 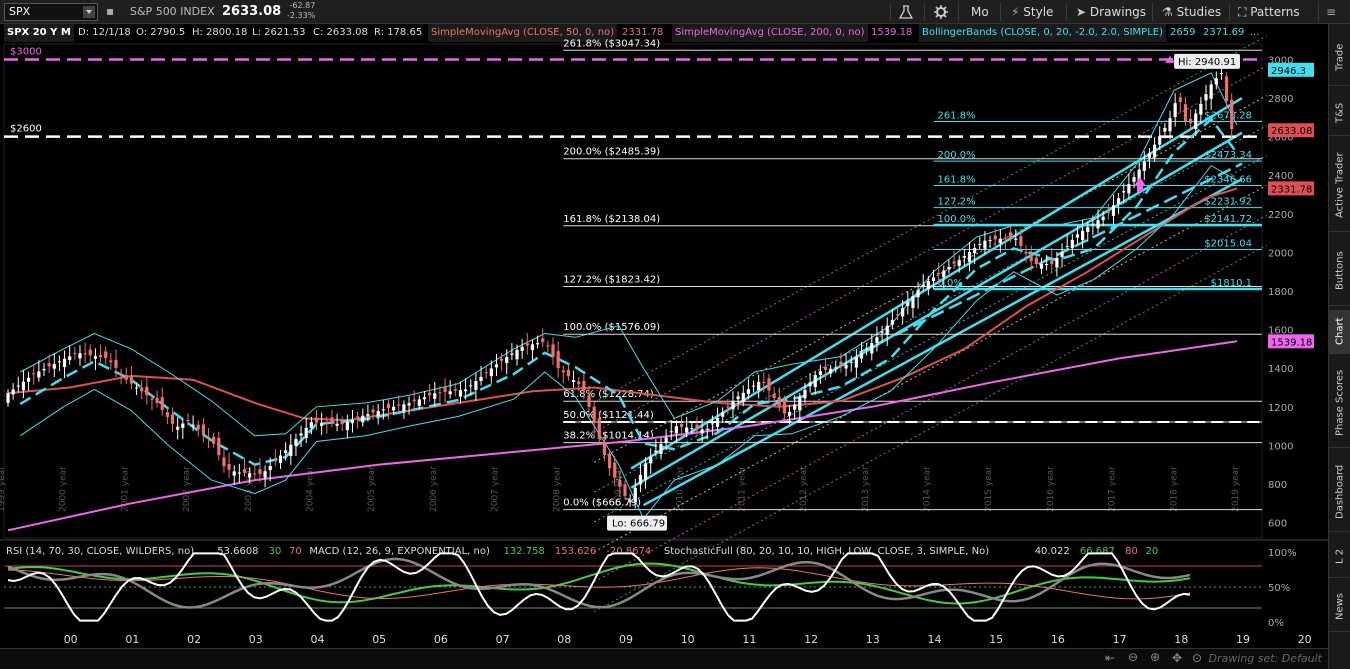 What do you see at coordinates (628, 551) in the screenshot?
I see `indicator-value: -20.8674` at bounding box center [628, 551].